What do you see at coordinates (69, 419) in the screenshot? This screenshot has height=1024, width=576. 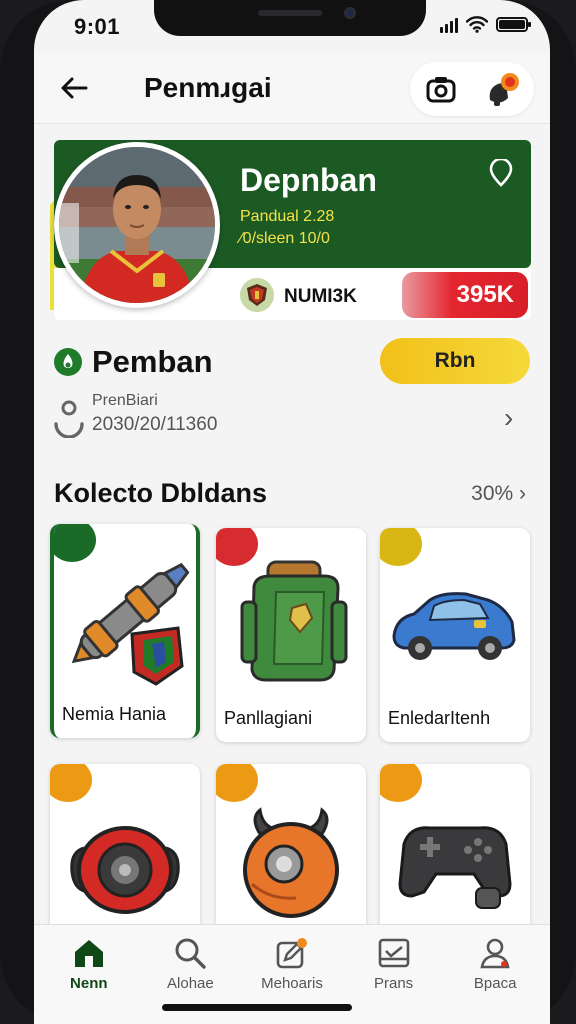 I see `stopwatch-icon` at bounding box center [69, 419].